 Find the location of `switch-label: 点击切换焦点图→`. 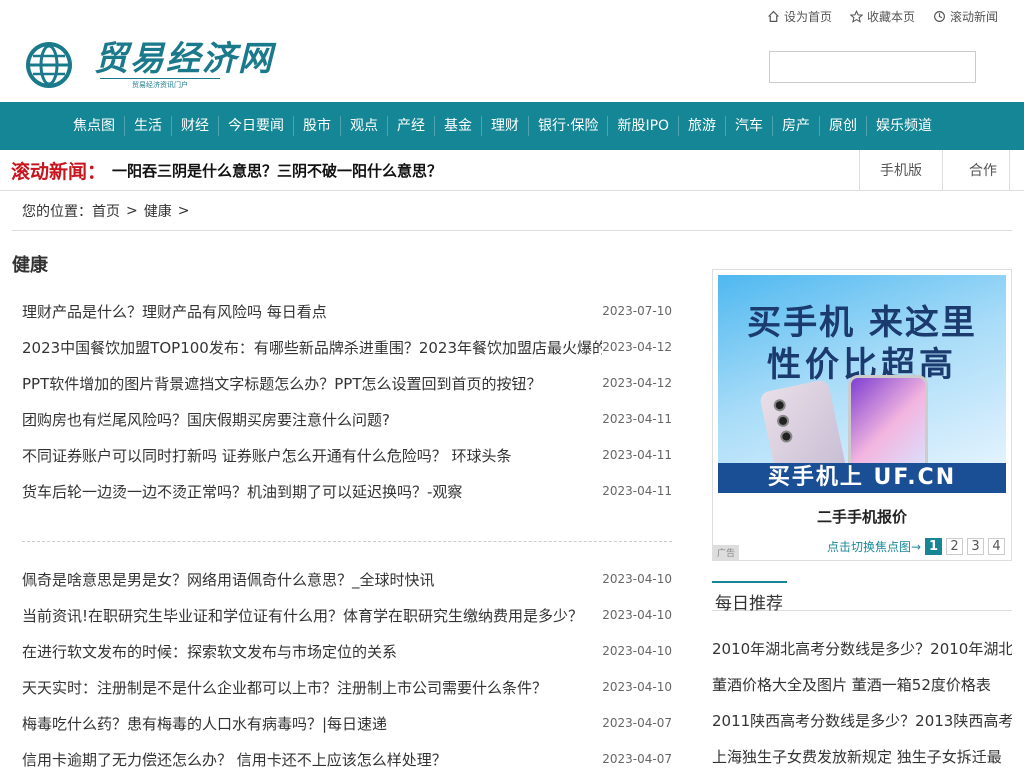

switch-label: 点击切换焦点图→ is located at coordinates (873, 547).